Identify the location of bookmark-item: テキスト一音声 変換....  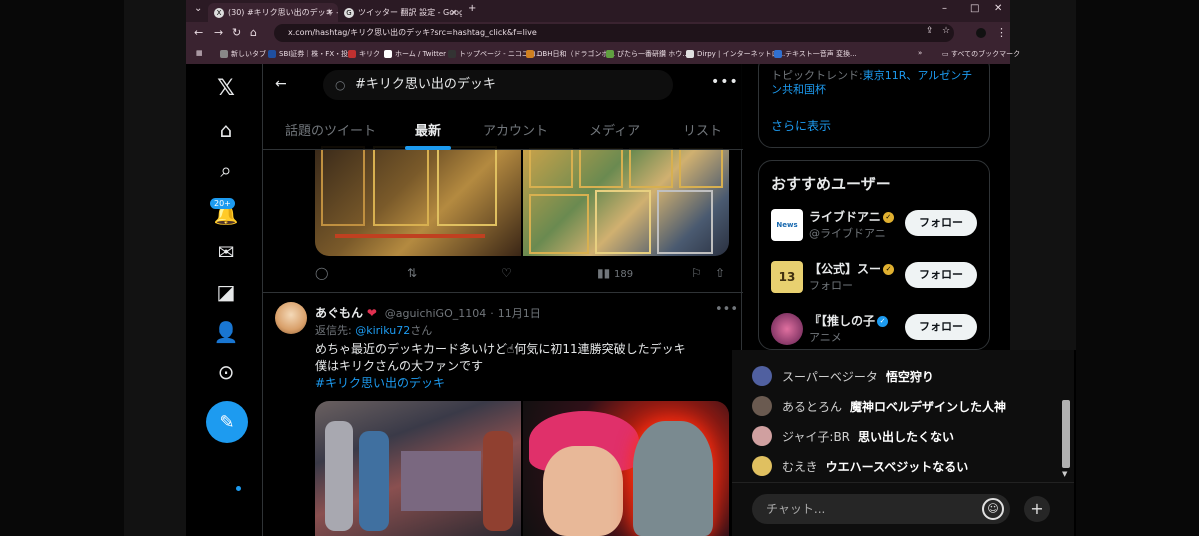
(815, 54).